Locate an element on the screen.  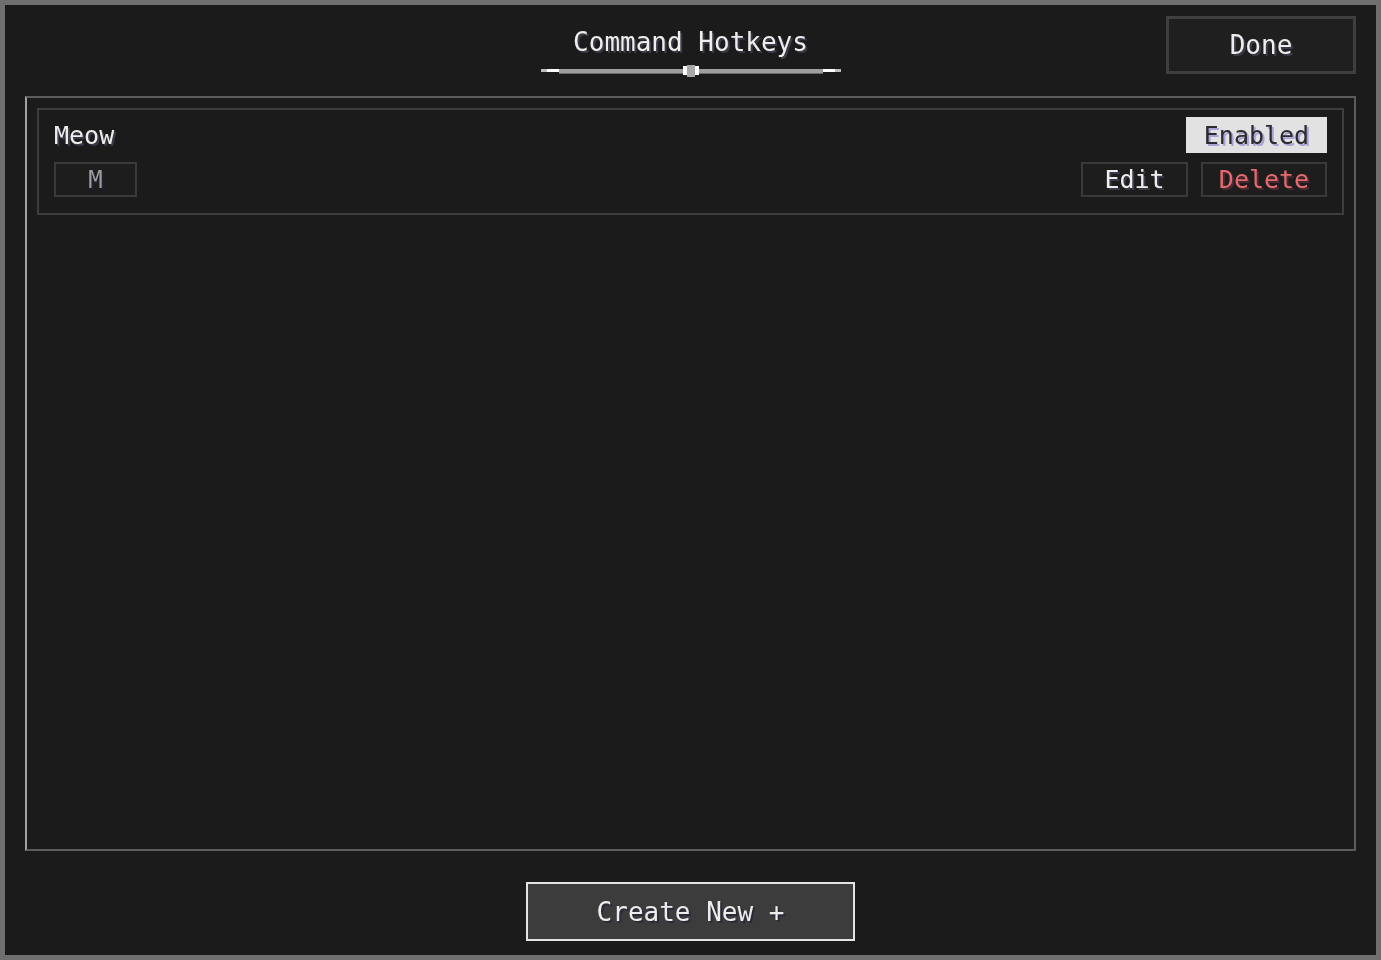
done-button: Done is located at coordinates (1261, 45).